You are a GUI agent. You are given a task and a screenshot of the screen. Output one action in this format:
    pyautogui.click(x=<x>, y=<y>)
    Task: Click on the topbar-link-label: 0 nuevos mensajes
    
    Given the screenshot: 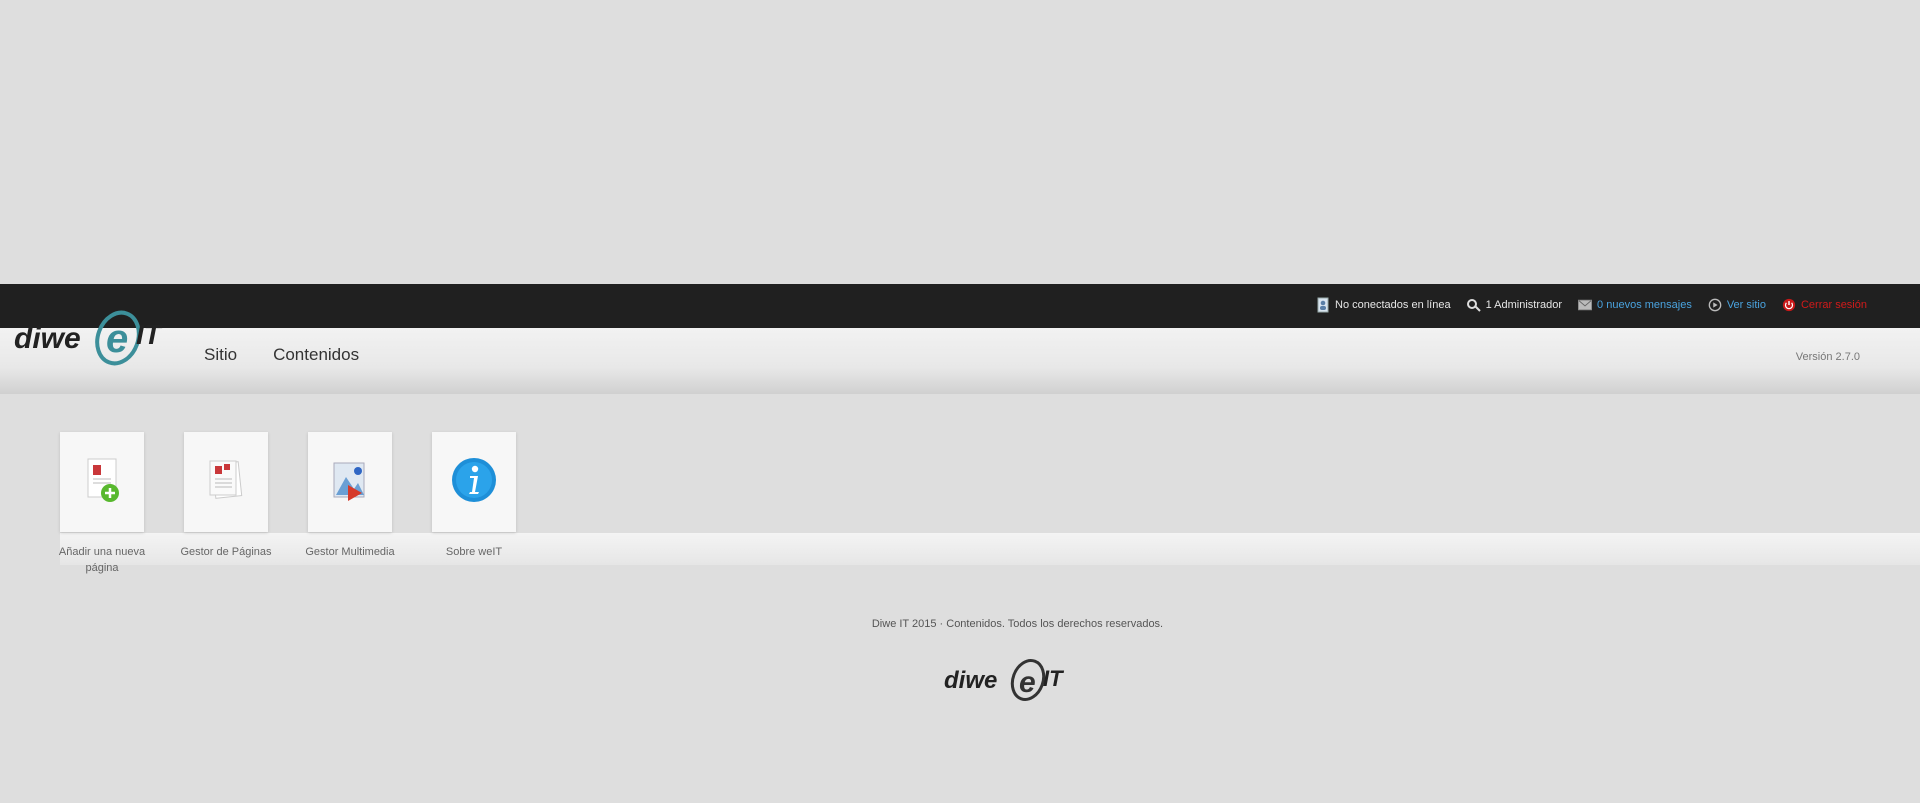 What is the action you would take?
    pyautogui.click(x=1644, y=305)
    